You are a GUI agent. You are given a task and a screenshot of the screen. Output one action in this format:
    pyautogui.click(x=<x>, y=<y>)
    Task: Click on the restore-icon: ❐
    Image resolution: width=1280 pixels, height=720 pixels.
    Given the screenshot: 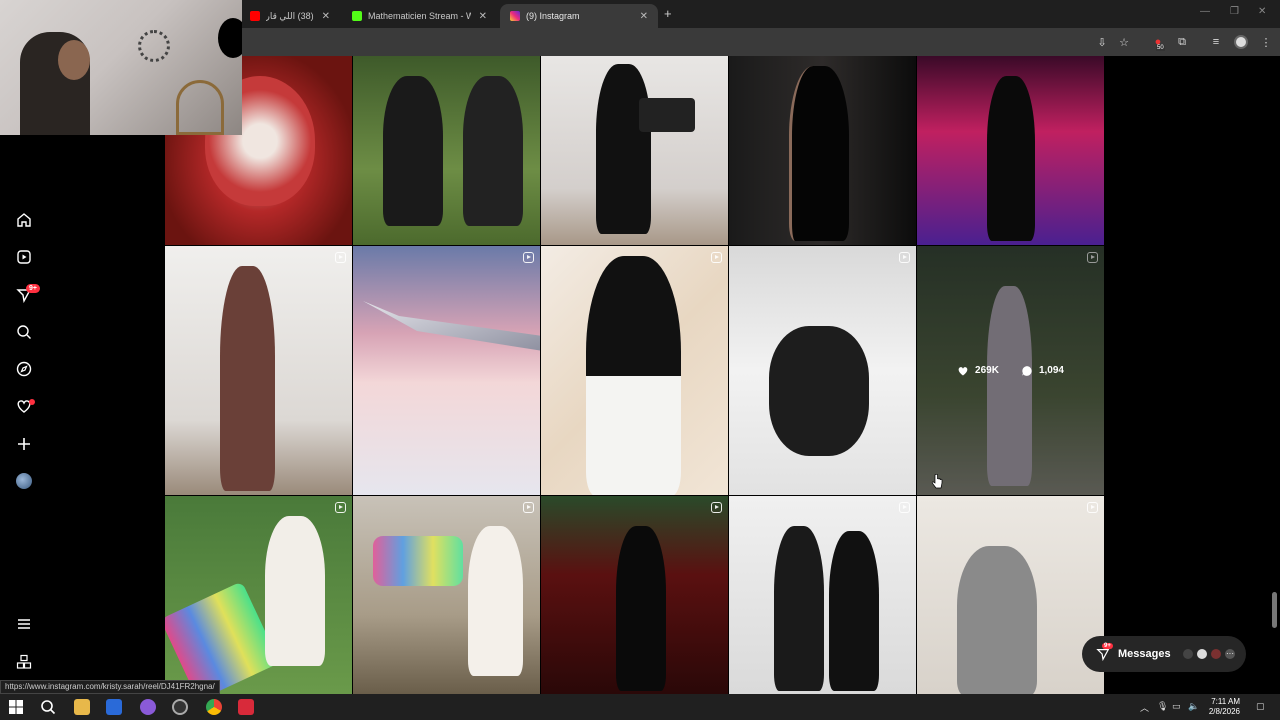 What is the action you would take?
    pyautogui.click(x=1234, y=11)
    